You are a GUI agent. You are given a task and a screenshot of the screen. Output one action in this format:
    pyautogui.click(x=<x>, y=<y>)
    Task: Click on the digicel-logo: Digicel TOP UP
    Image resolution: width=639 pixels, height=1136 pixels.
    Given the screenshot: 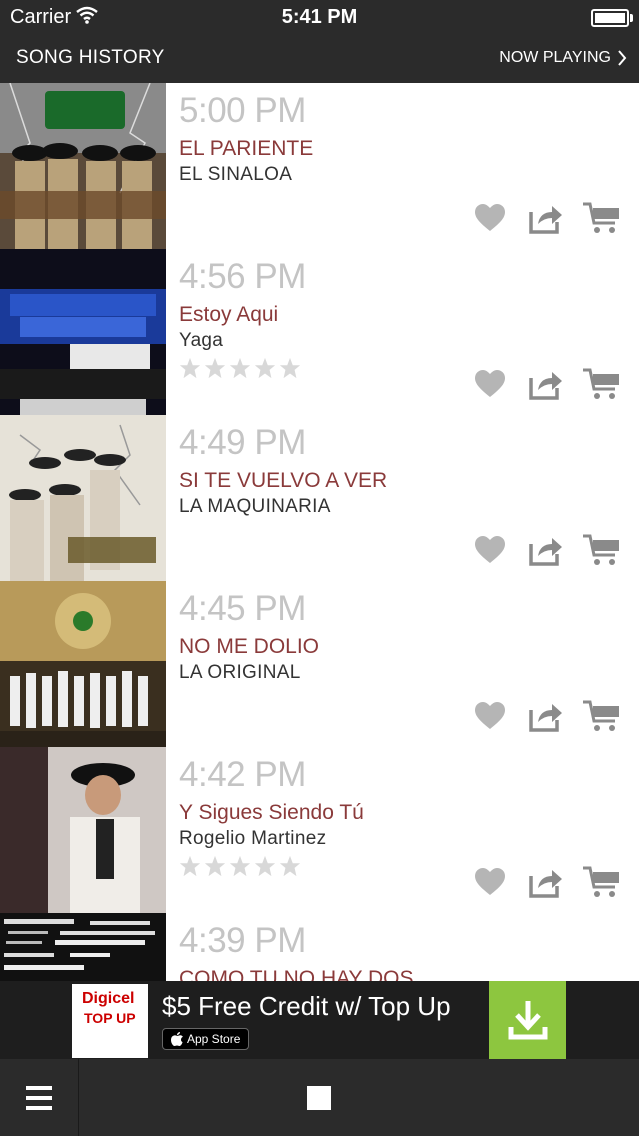 What is the action you would take?
    pyautogui.click(x=110, y=1021)
    